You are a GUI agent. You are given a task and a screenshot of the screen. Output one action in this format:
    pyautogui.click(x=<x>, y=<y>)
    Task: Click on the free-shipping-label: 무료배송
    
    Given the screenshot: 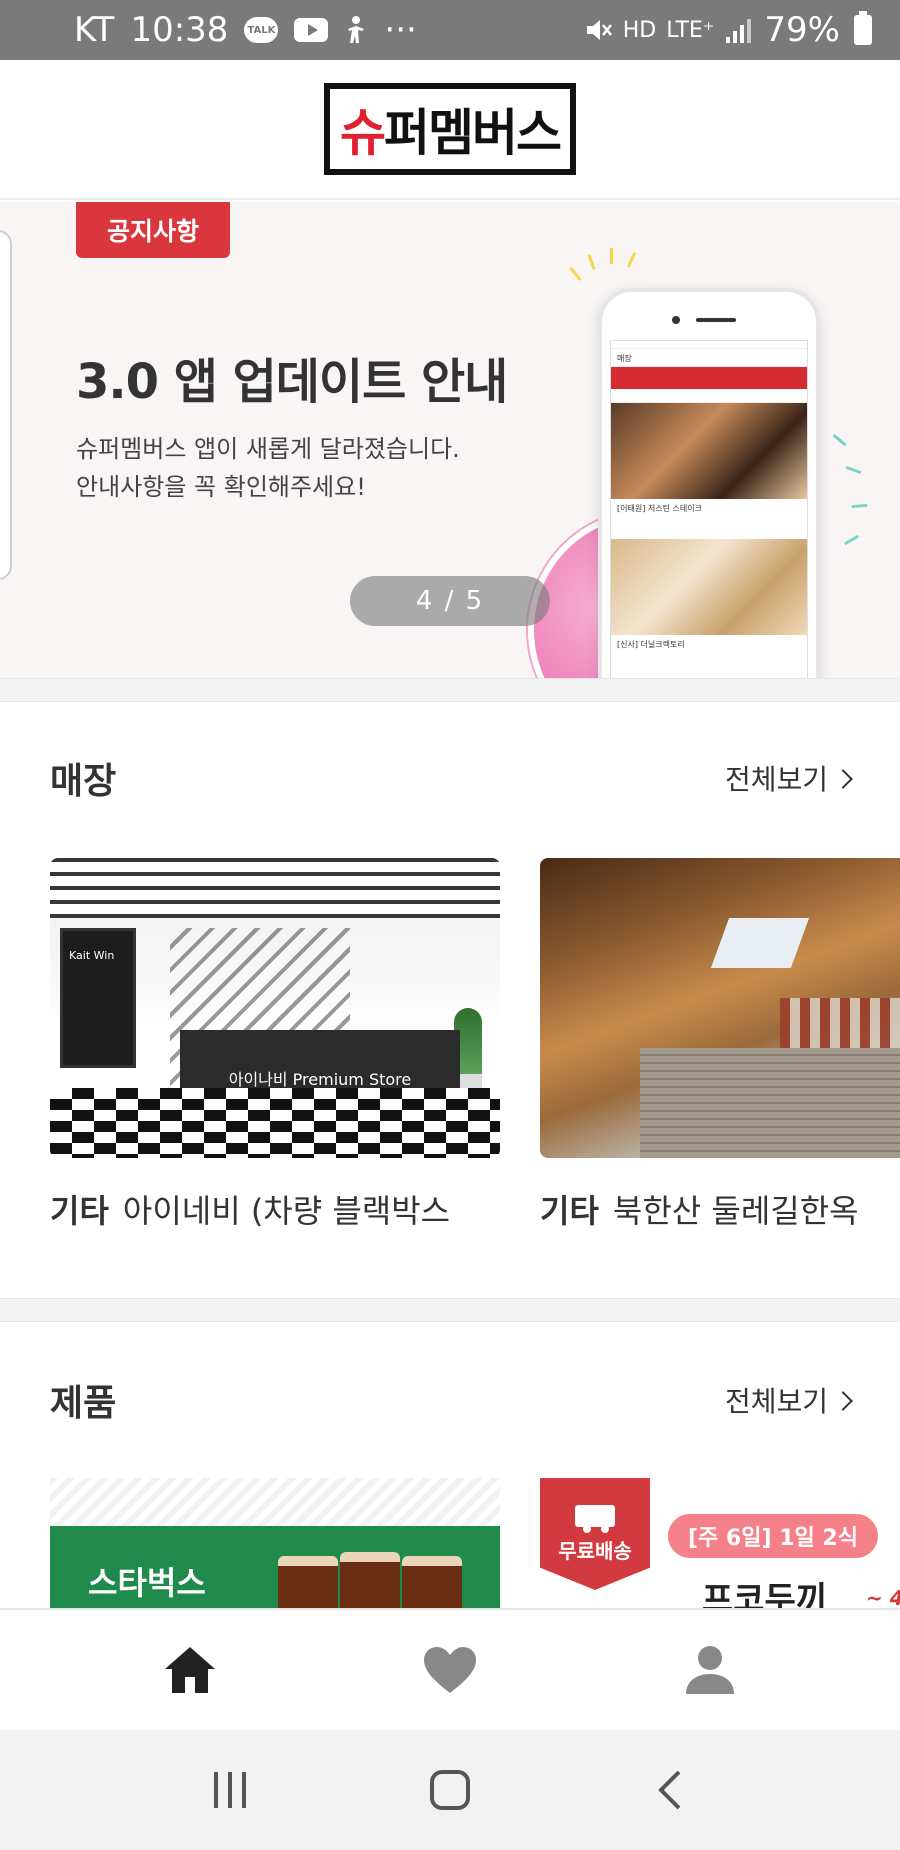 What is the action you would take?
    pyautogui.click(x=595, y=1550)
    